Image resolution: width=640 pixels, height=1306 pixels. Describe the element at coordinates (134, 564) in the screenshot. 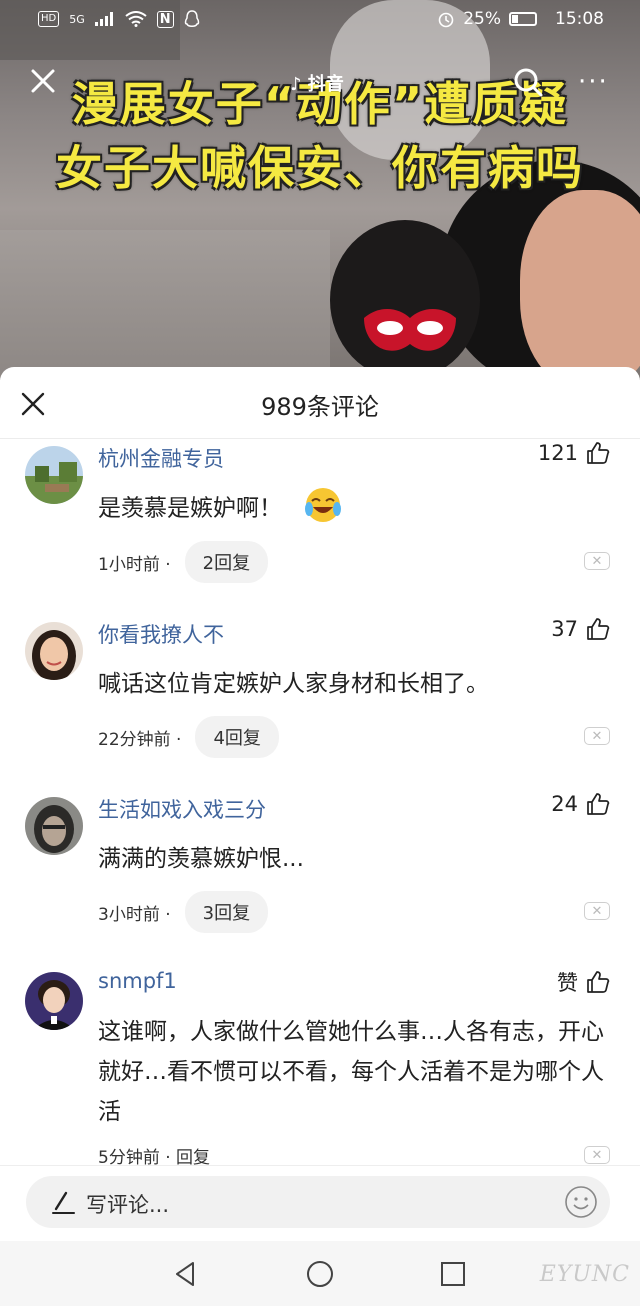

I see `comment-time: 1小时前 ·` at that location.